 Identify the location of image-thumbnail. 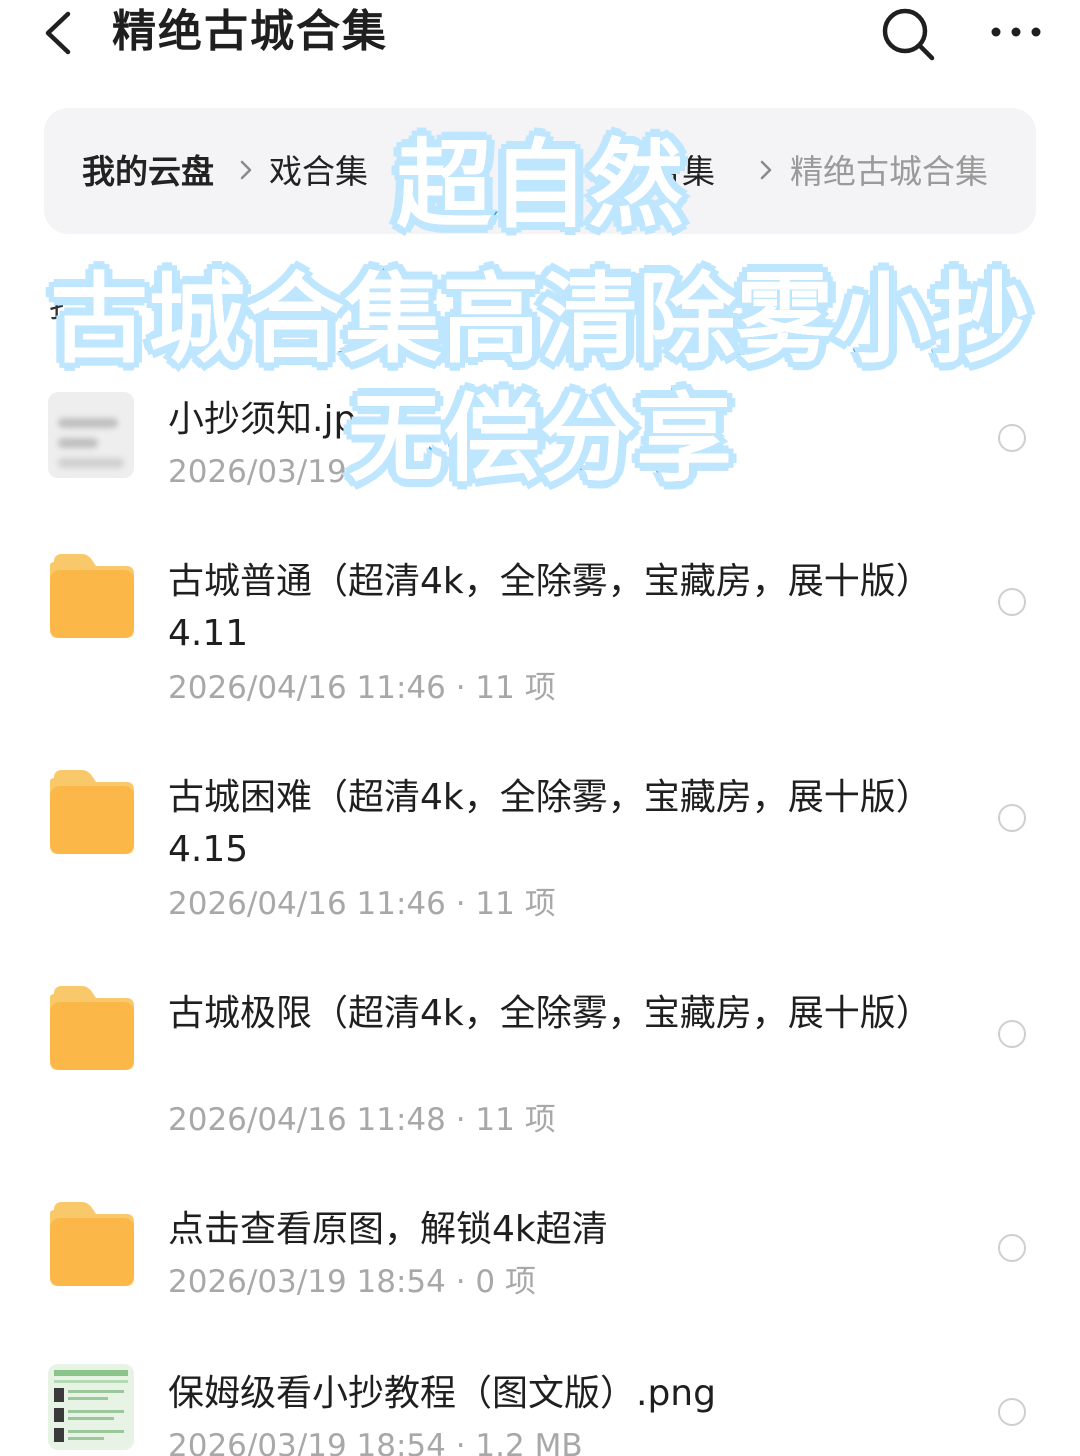
(91, 1407).